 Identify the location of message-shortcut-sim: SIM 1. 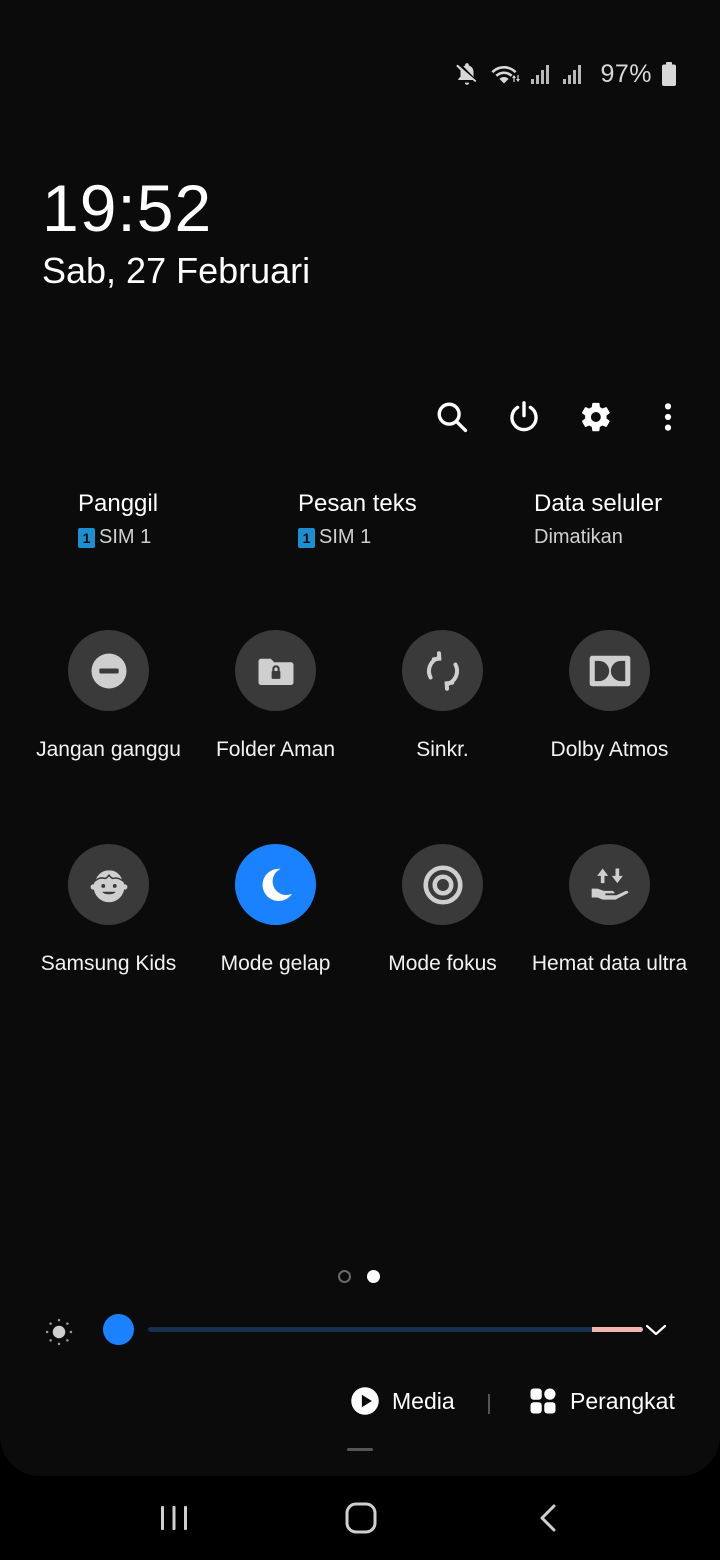
(345, 537).